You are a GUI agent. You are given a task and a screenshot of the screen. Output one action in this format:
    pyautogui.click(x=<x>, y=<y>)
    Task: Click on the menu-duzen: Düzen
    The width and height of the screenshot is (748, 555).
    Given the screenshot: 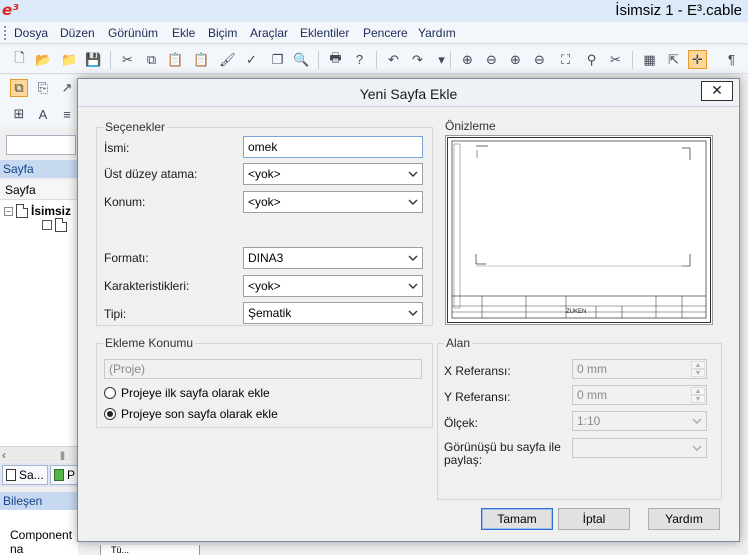 What is the action you would take?
    pyautogui.click(x=77, y=33)
    